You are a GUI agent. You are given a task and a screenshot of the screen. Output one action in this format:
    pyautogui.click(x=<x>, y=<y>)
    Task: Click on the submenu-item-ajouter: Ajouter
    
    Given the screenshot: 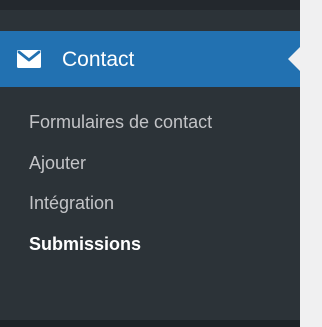 What is the action you would take?
    pyautogui.click(x=150, y=164)
    